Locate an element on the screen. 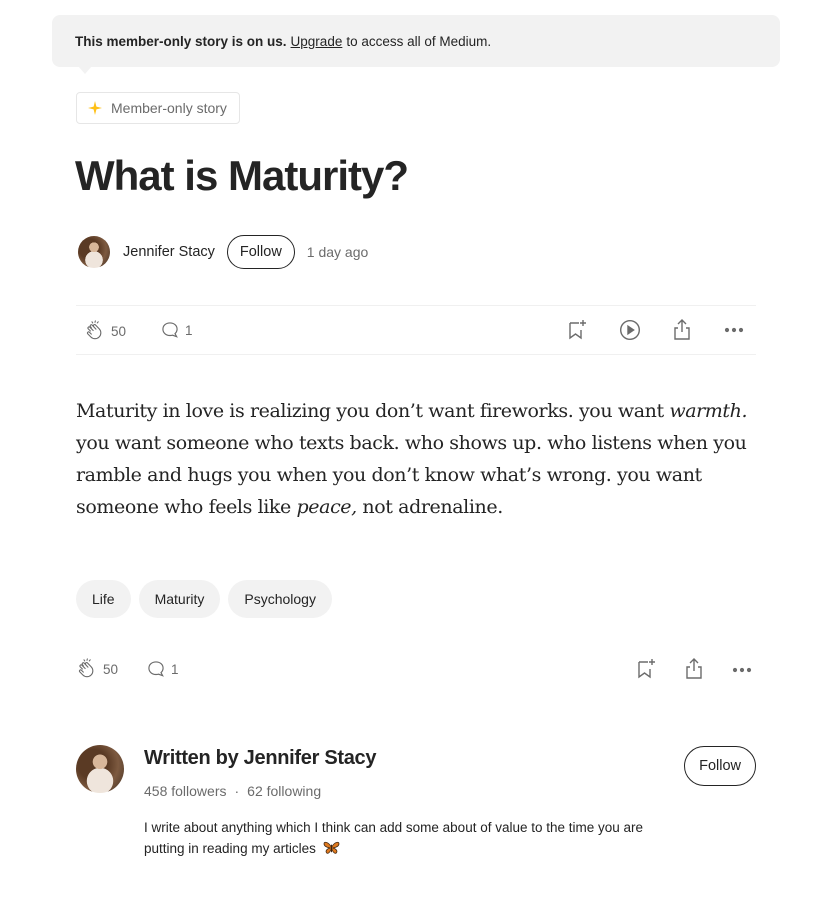 The image size is (823, 907). author-name-link: Jennifer Stacy is located at coordinates (169, 252).